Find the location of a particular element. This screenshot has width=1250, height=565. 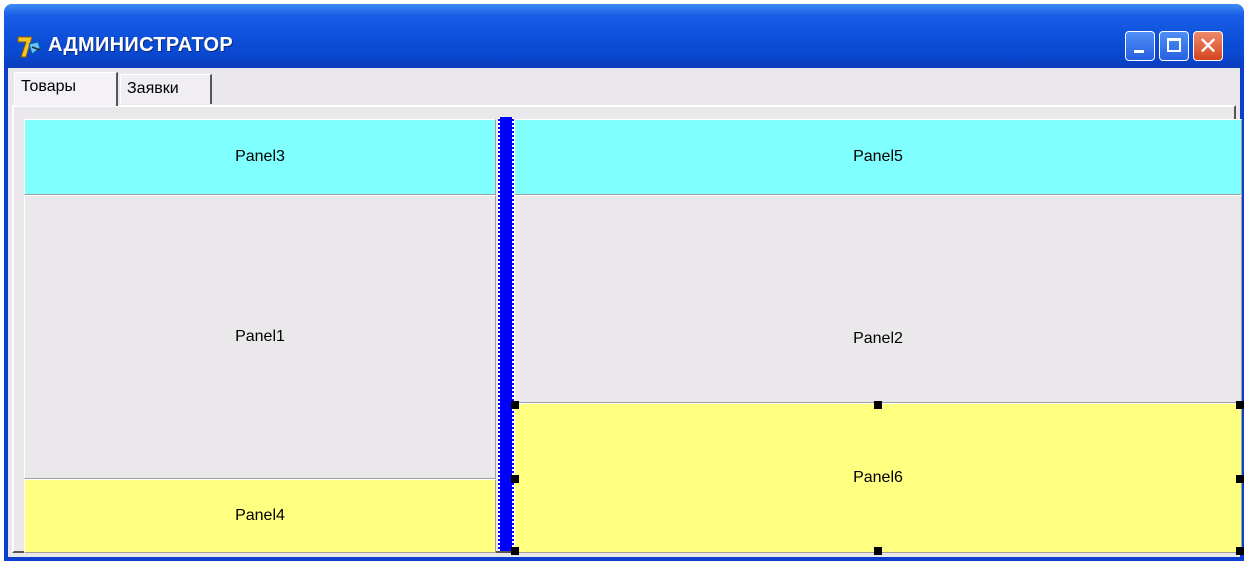

panel-caption: Panel5 is located at coordinates (878, 156).